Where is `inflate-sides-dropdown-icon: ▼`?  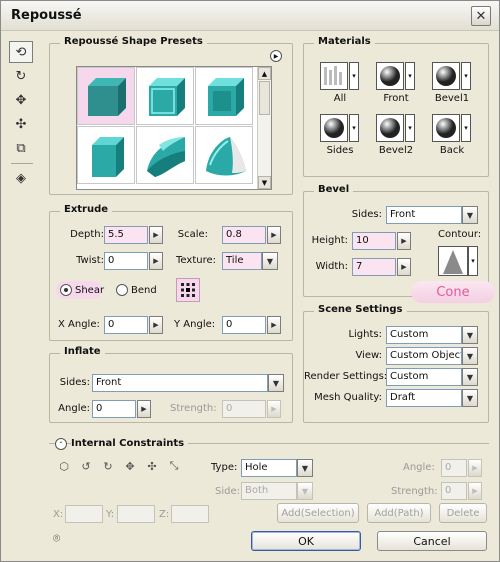 inflate-sides-dropdown-icon: ▼ is located at coordinates (276, 383).